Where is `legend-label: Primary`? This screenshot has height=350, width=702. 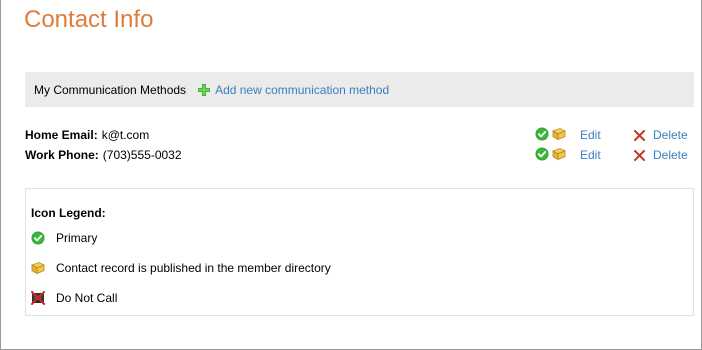 legend-label: Primary is located at coordinates (77, 238).